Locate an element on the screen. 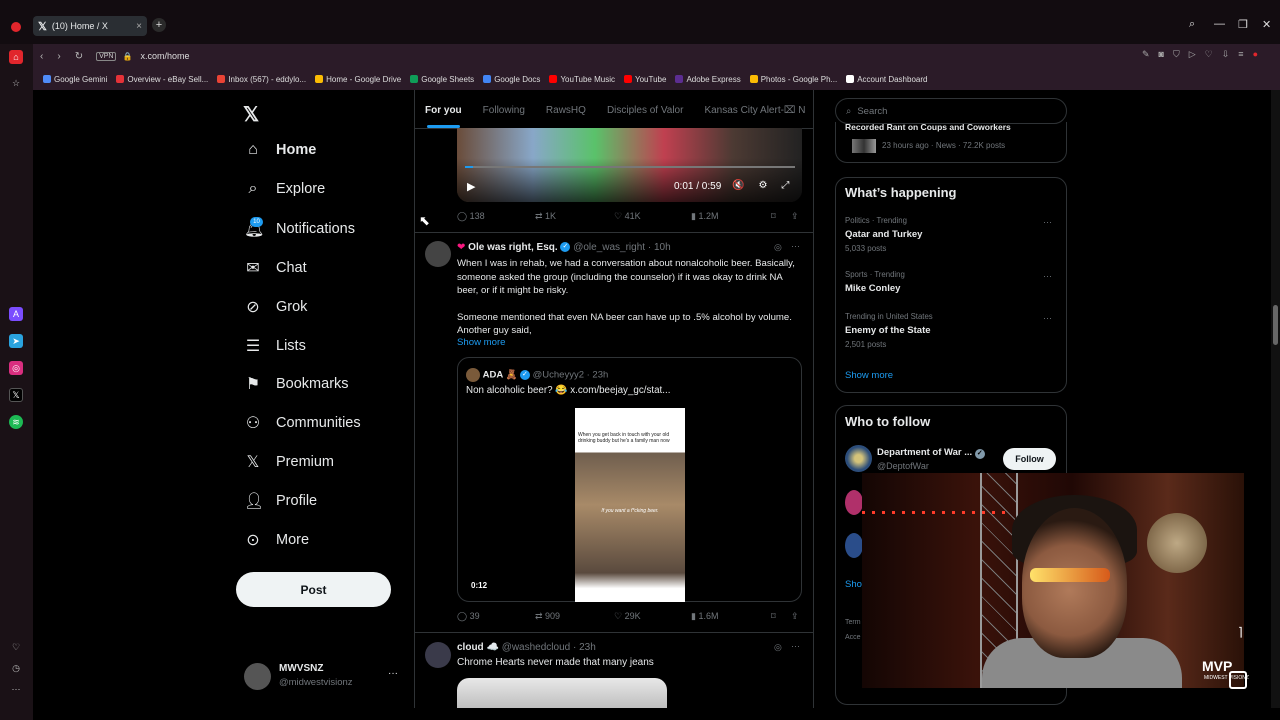 The image size is (1280, 720). tweet-time: · 10h is located at coordinates (659, 247).